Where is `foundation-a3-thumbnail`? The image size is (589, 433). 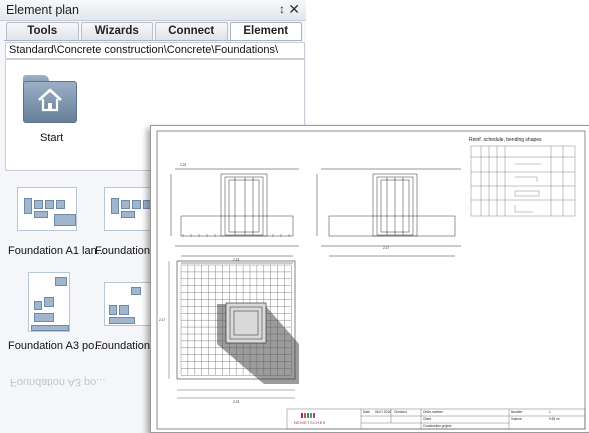
foundation-a3-thumbnail is located at coordinates (49, 302).